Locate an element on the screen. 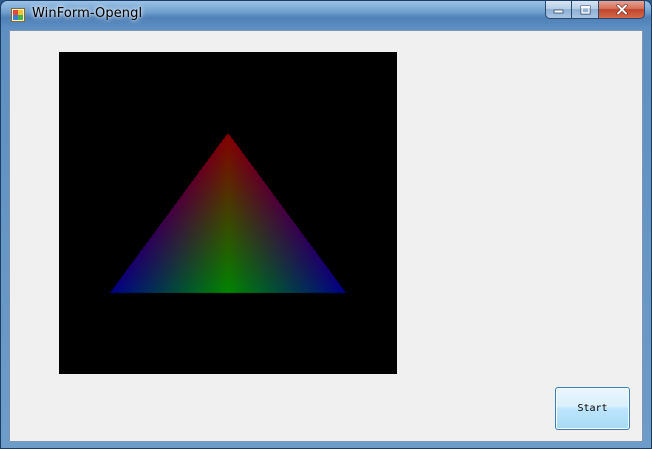 This screenshot has height=449, width=652. maximize-icon is located at coordinates (585, 9).